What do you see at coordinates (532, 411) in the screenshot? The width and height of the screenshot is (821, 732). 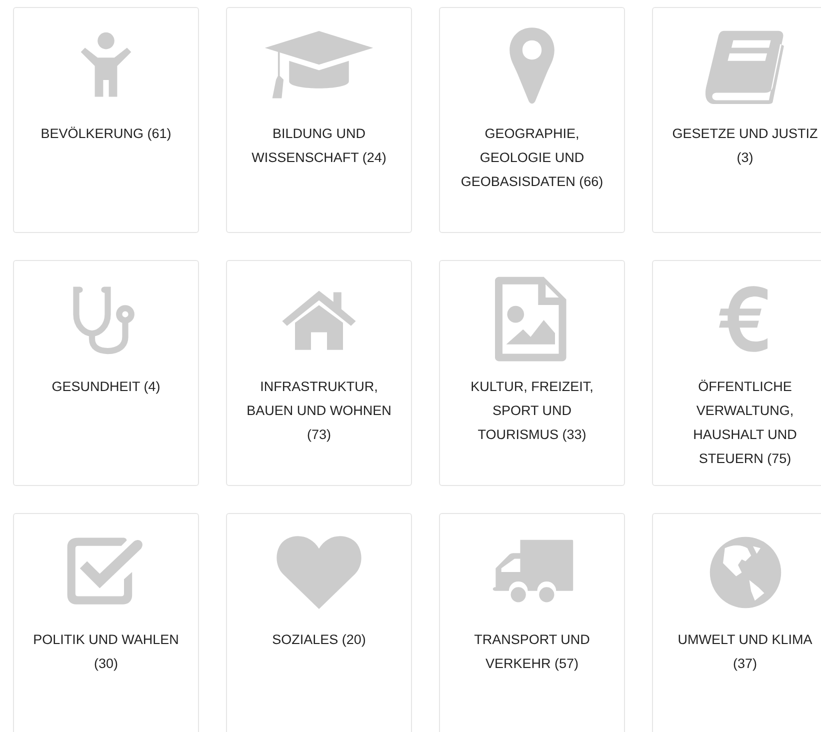 I see `category-label: KULTUR, FREIZEIT, SPORT UND TOURISMUS (33)` at bounding box center [532, 411].